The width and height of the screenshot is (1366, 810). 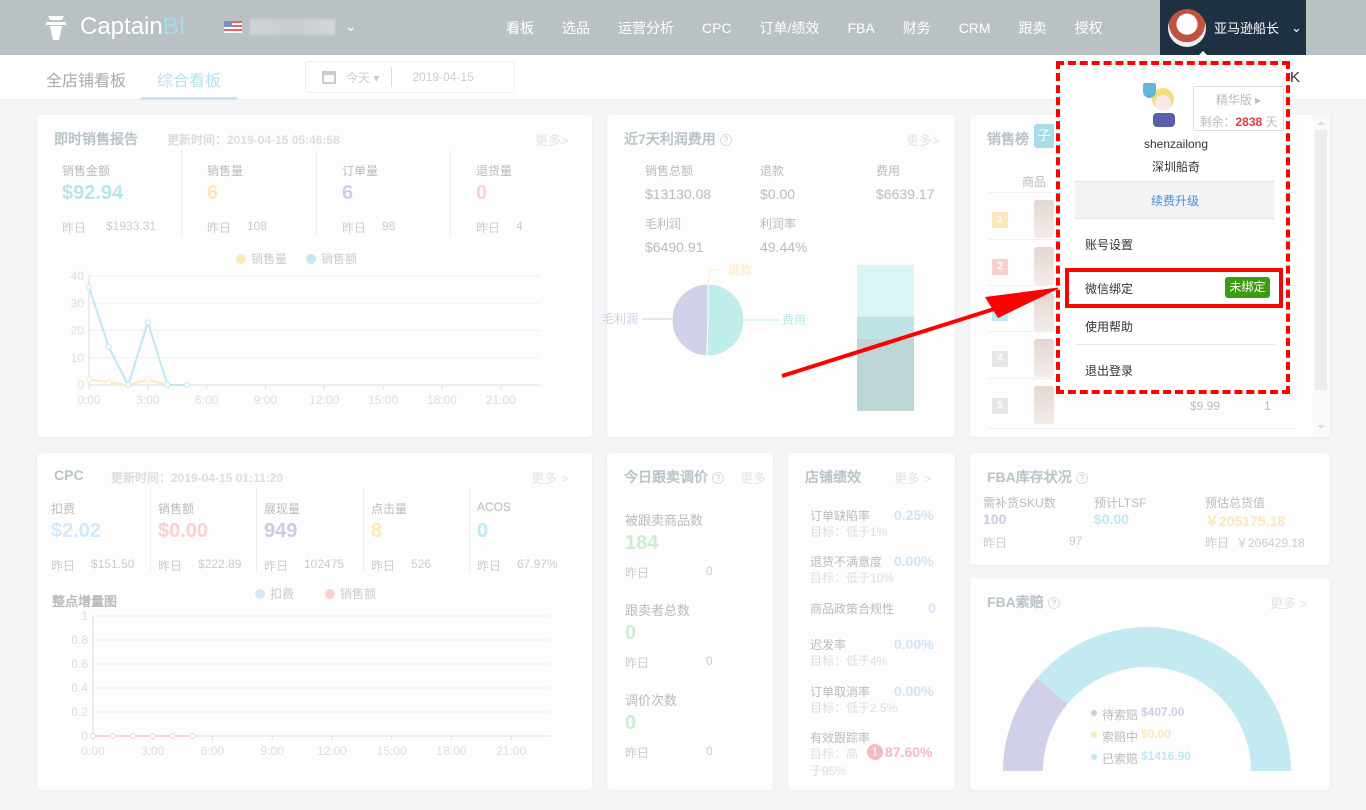 What do you see at coordinates (282, 509) in the screenshot?
I see `cpc-metric-label: 展现量` at bounding box center [282, 509].